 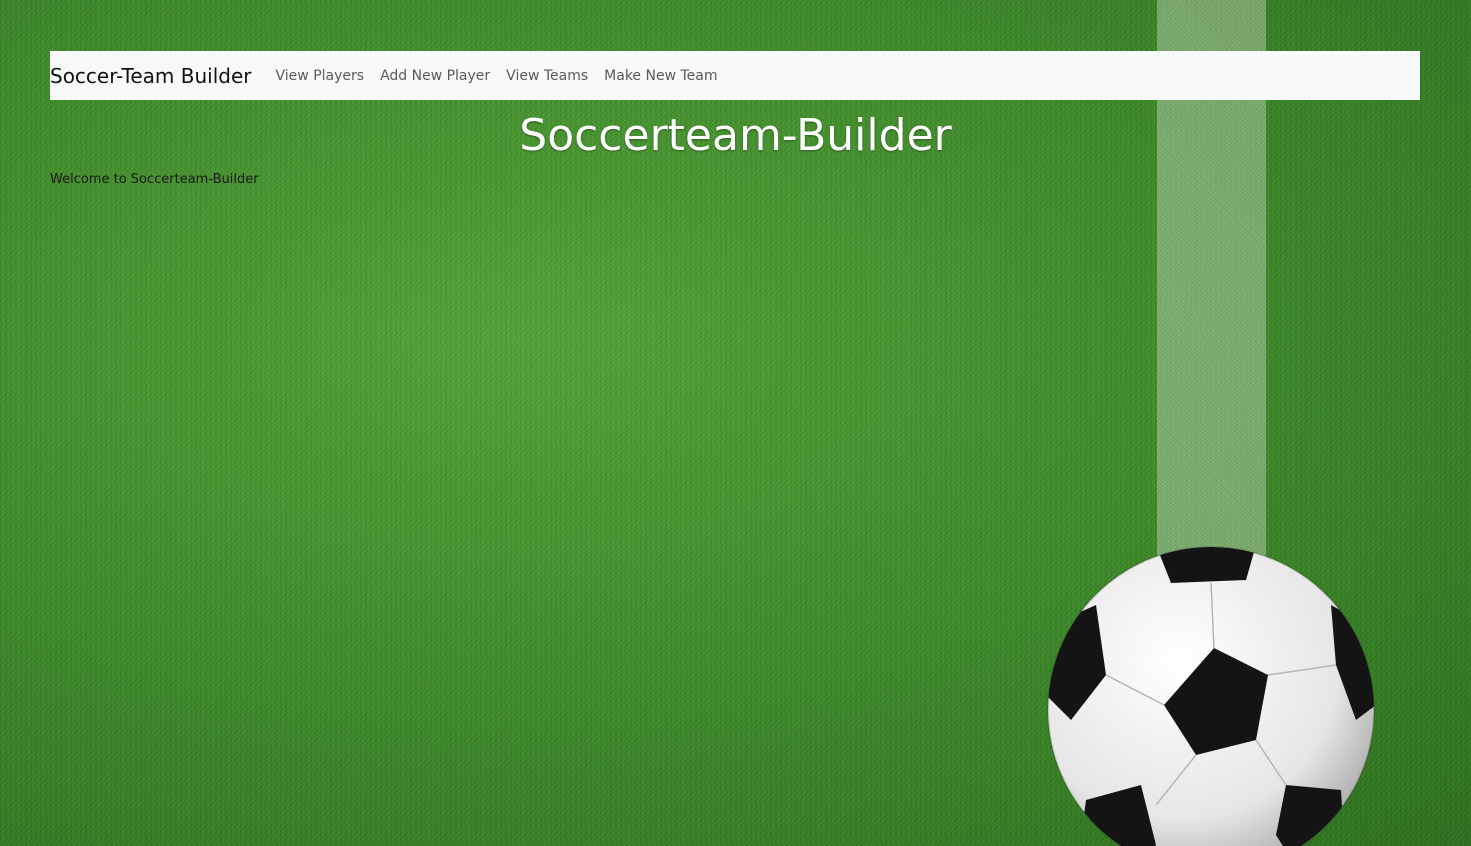 What do you see at coordinates (154, 179) in the screenshot?
I see `welcome-text: Welcome to Soccerteam-Builder` at bounding box center [154, 179].